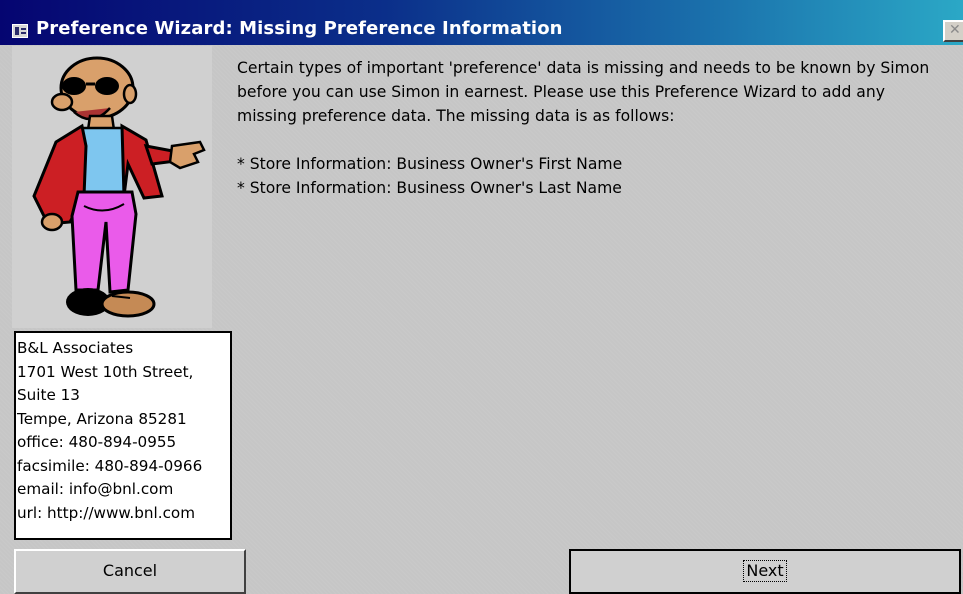  I want to click on mascot-illustration, so click(112, 187).